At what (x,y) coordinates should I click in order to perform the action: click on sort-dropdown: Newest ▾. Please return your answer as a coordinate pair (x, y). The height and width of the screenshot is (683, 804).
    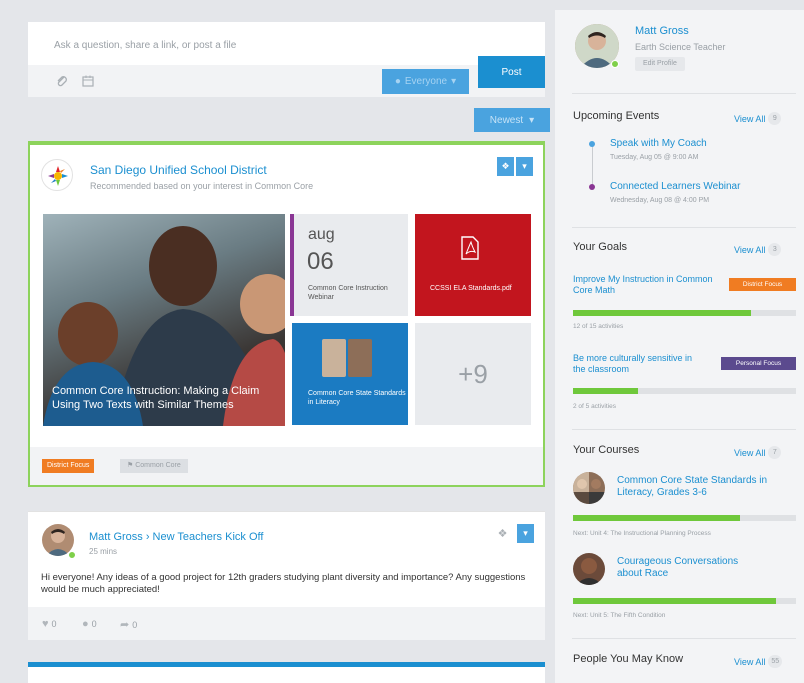
    Looking at the image, I should click on (512, 120).